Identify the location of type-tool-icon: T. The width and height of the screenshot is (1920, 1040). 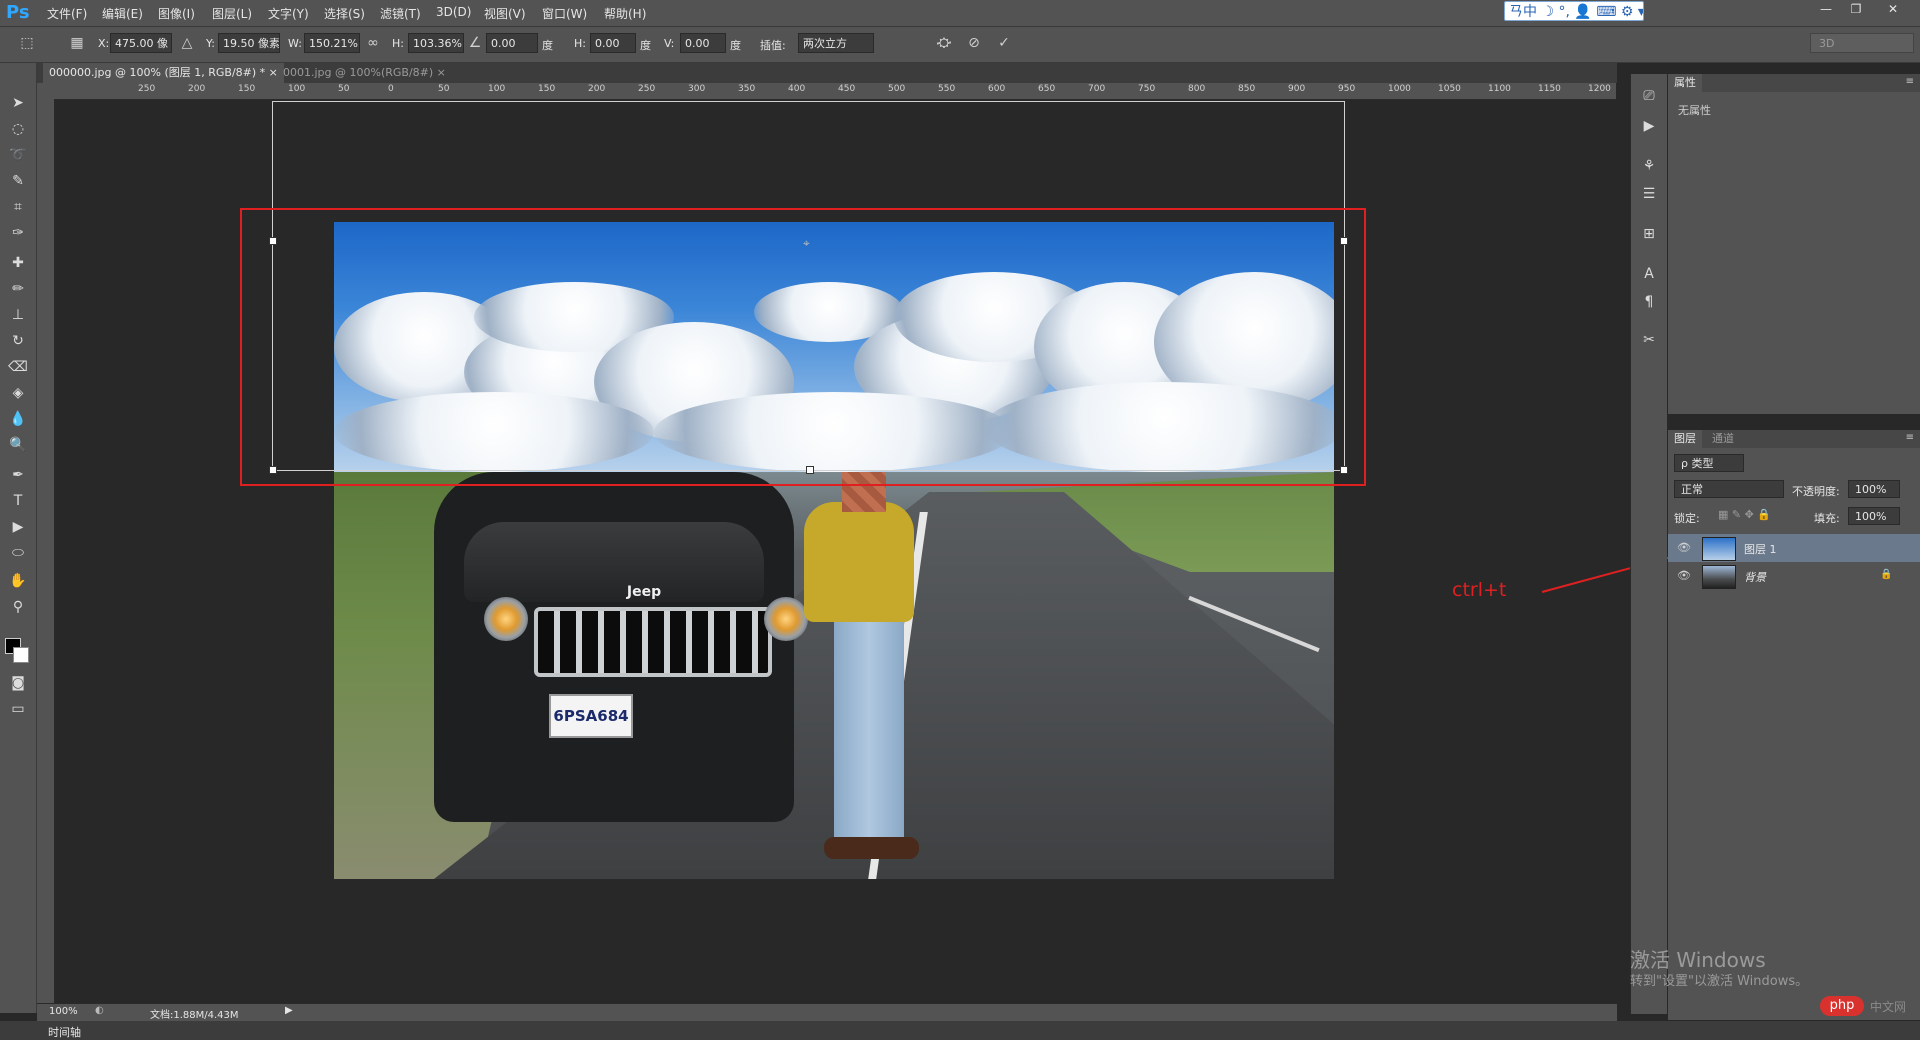
(18, 501).